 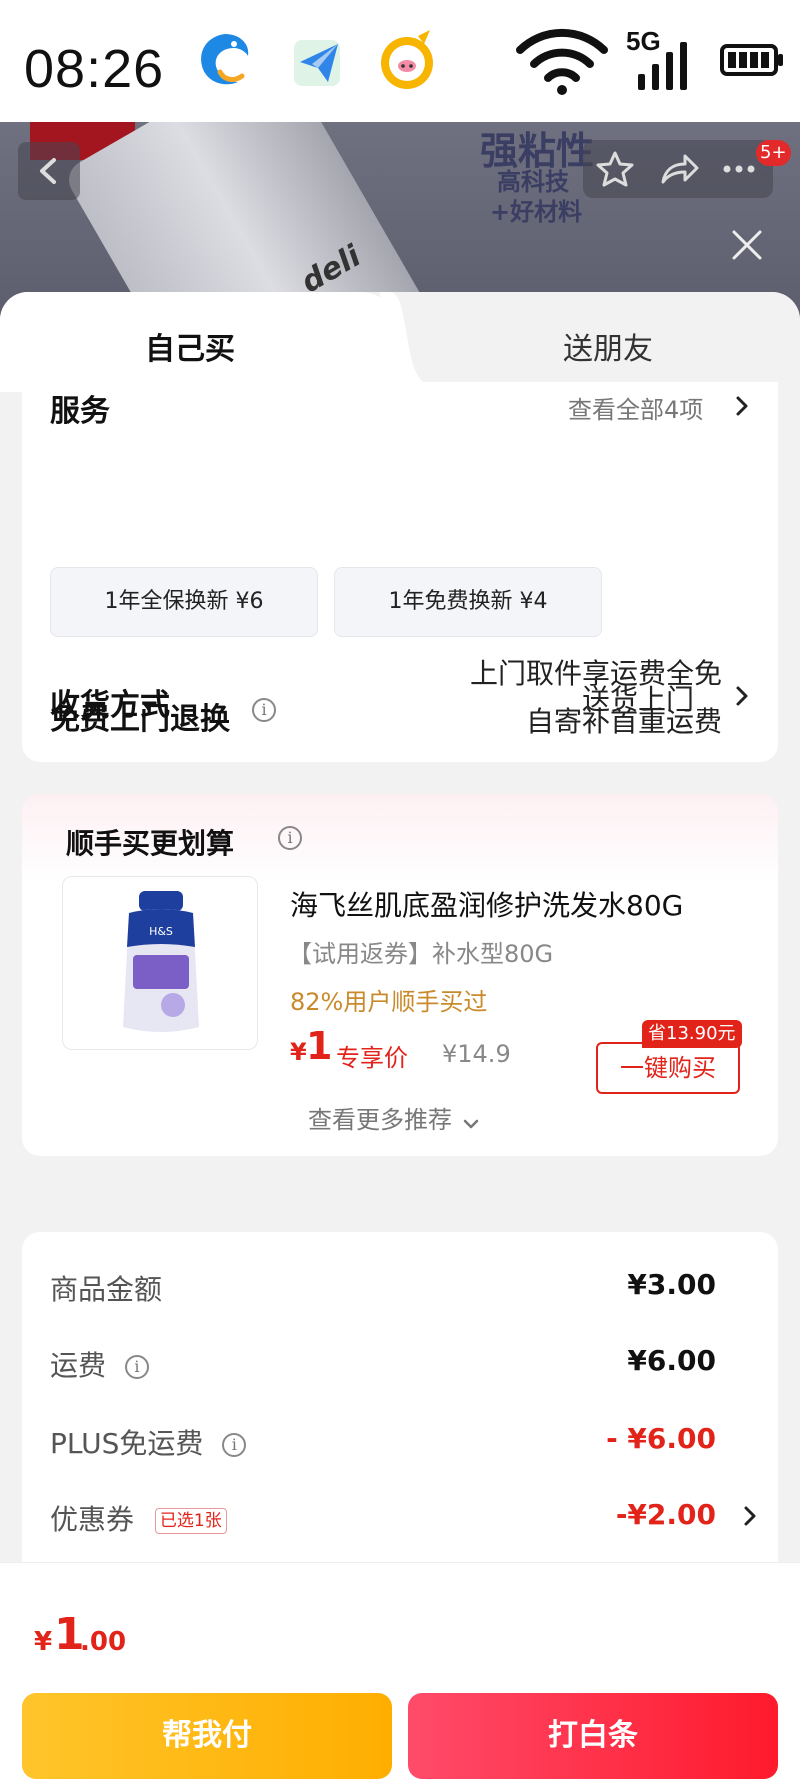 I want to click on summary-row-plus-free-shipping: PLUS免运费 i - ¥6.00, so click(x=400, y=1442).